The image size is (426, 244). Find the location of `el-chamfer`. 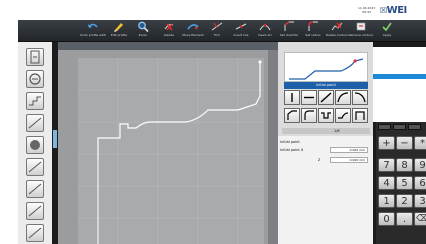

el-chamfer is located at coordinates (292, 115).